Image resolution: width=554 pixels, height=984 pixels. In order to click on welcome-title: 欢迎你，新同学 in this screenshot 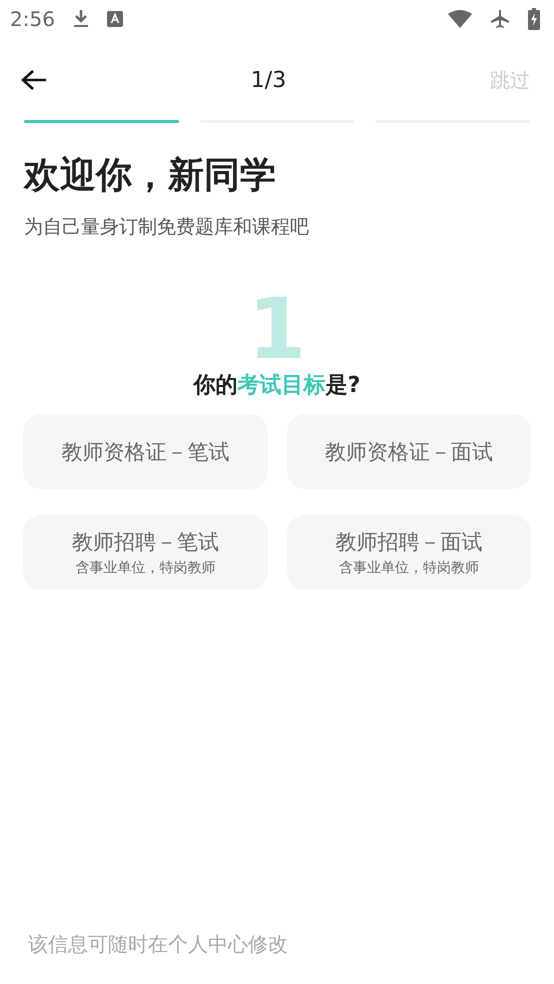, I will do `click(150, 176)`.